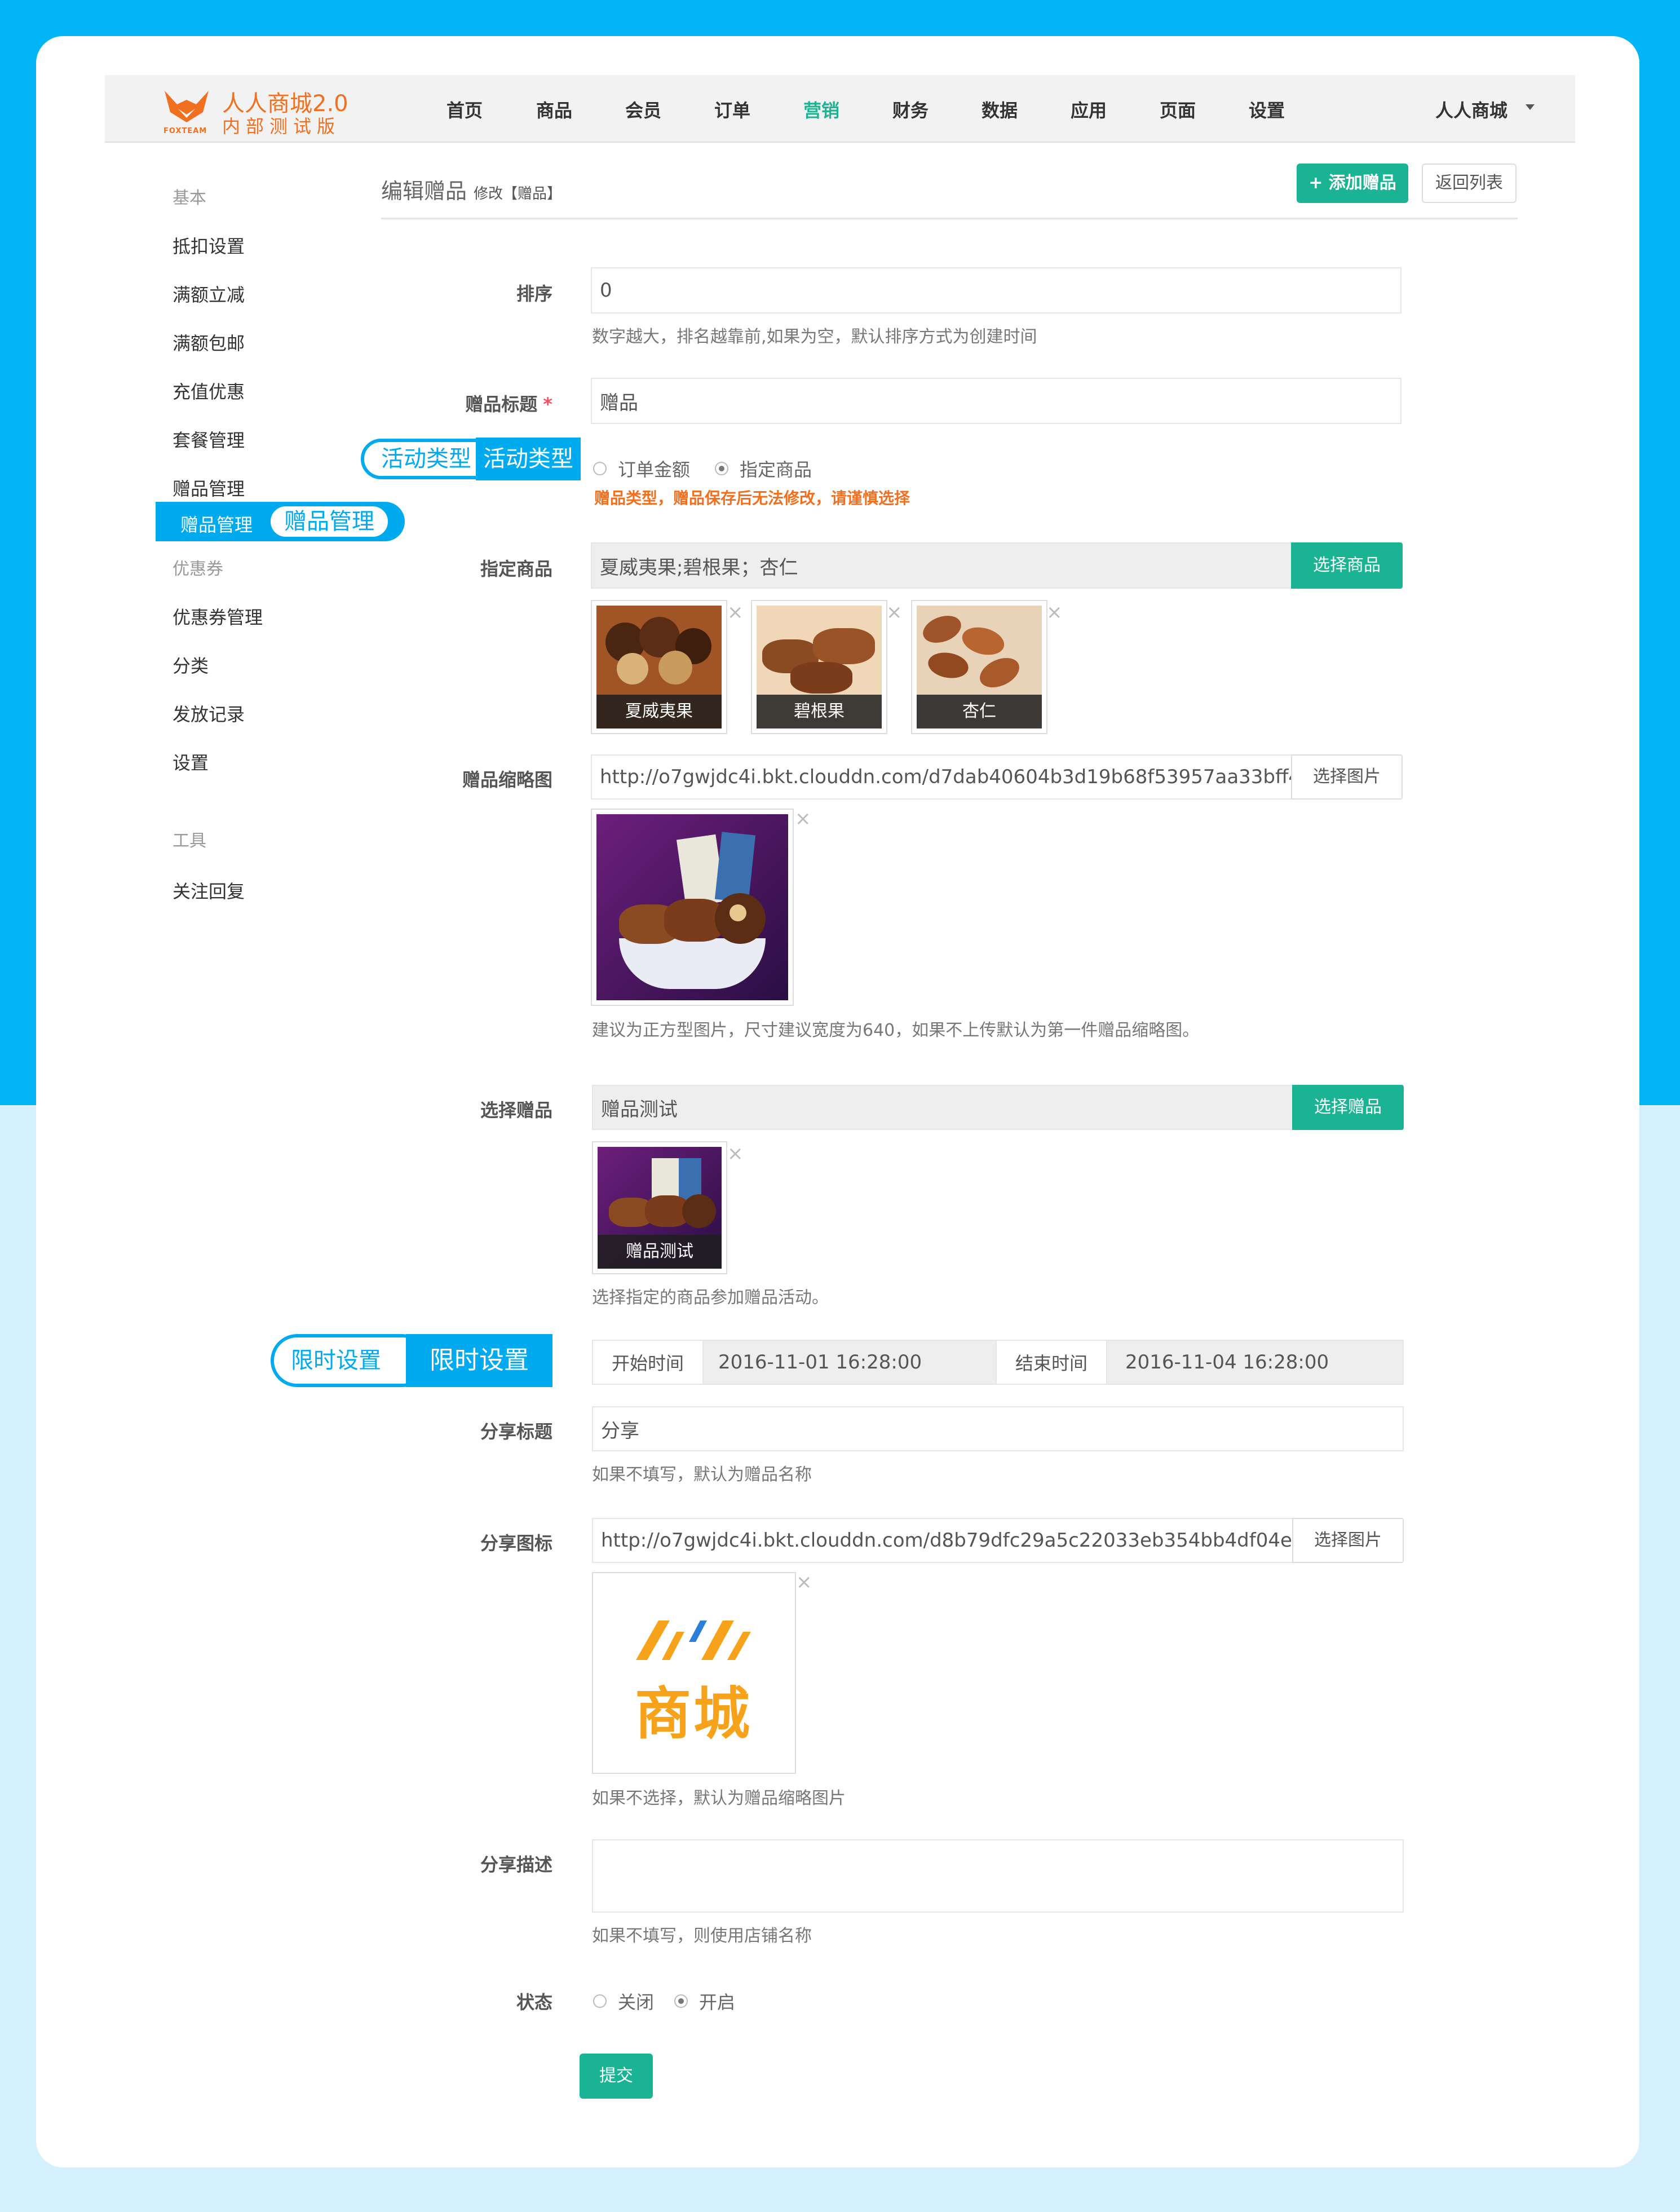 The width and height of the screenshot is (1680, 2212). I want to click on thumb-label: 赠品缩略图, so click(507, 780).